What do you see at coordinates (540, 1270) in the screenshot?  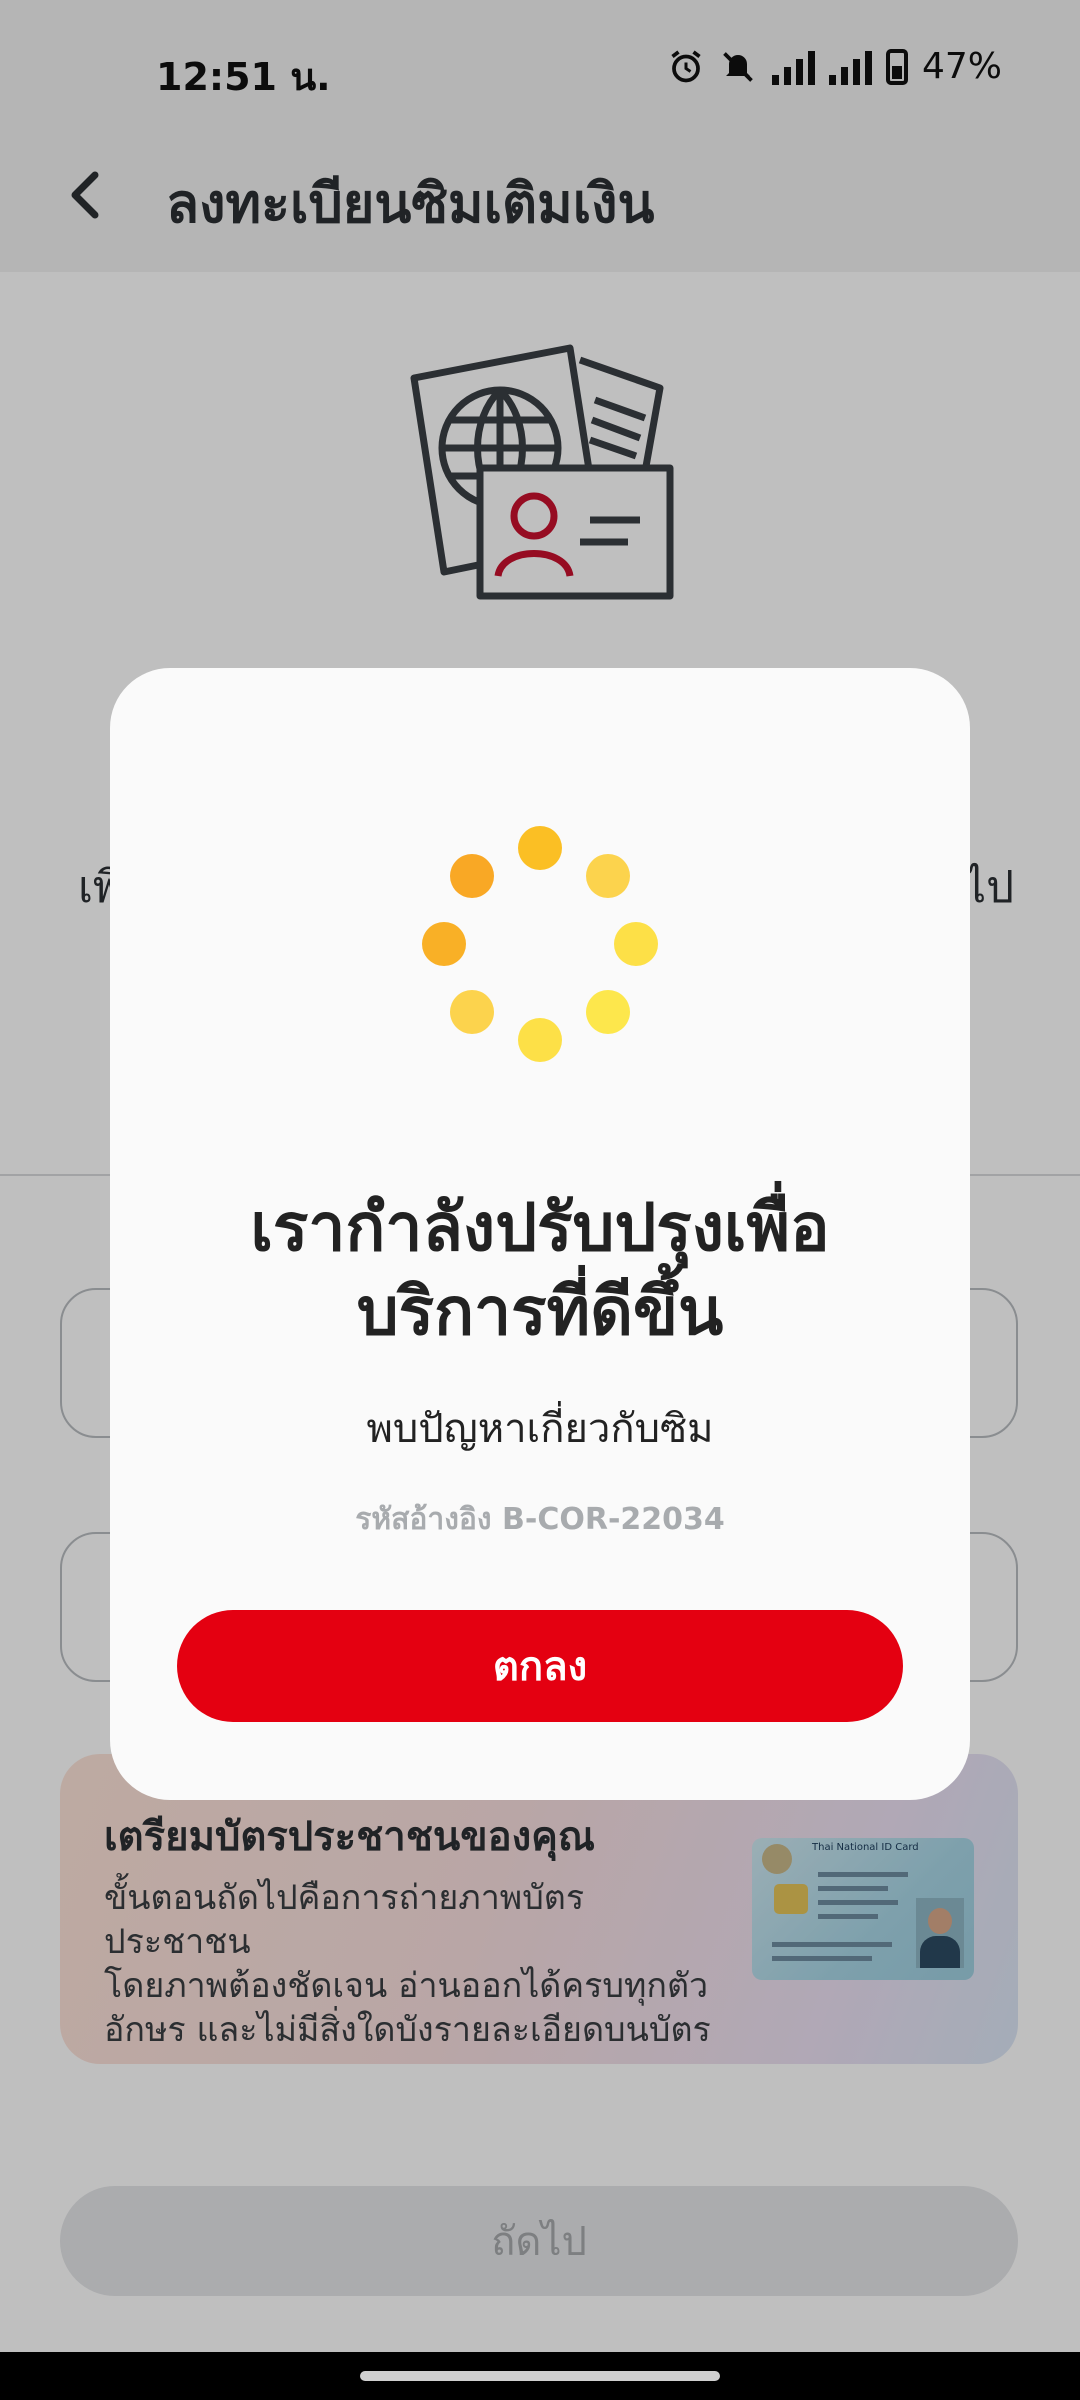 I see `dialog-title: เรากำลังปรับปรุงเพื่อ บริการที่ดีขึ้น` at bounding box center [540, 1270].